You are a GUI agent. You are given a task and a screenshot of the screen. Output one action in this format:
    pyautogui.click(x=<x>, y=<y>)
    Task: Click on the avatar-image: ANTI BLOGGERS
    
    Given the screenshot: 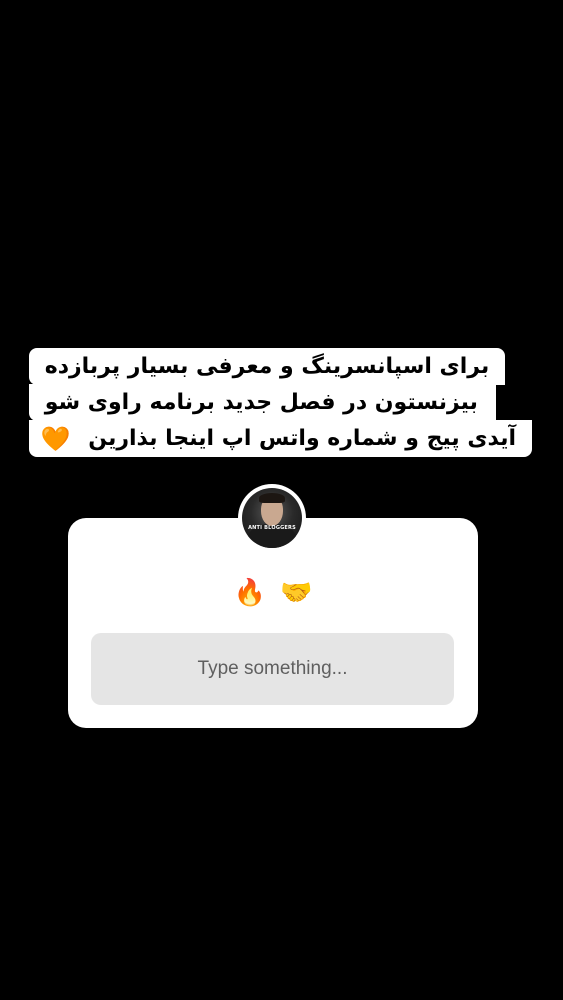 What is the action you would take?
    pyautogui.click(x=272, y=518)
    